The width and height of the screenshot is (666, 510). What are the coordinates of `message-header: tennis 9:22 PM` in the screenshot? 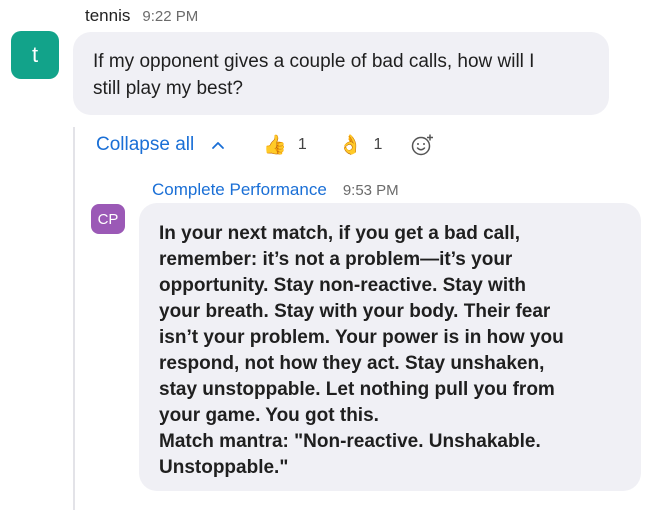 It's located at (141, 16).